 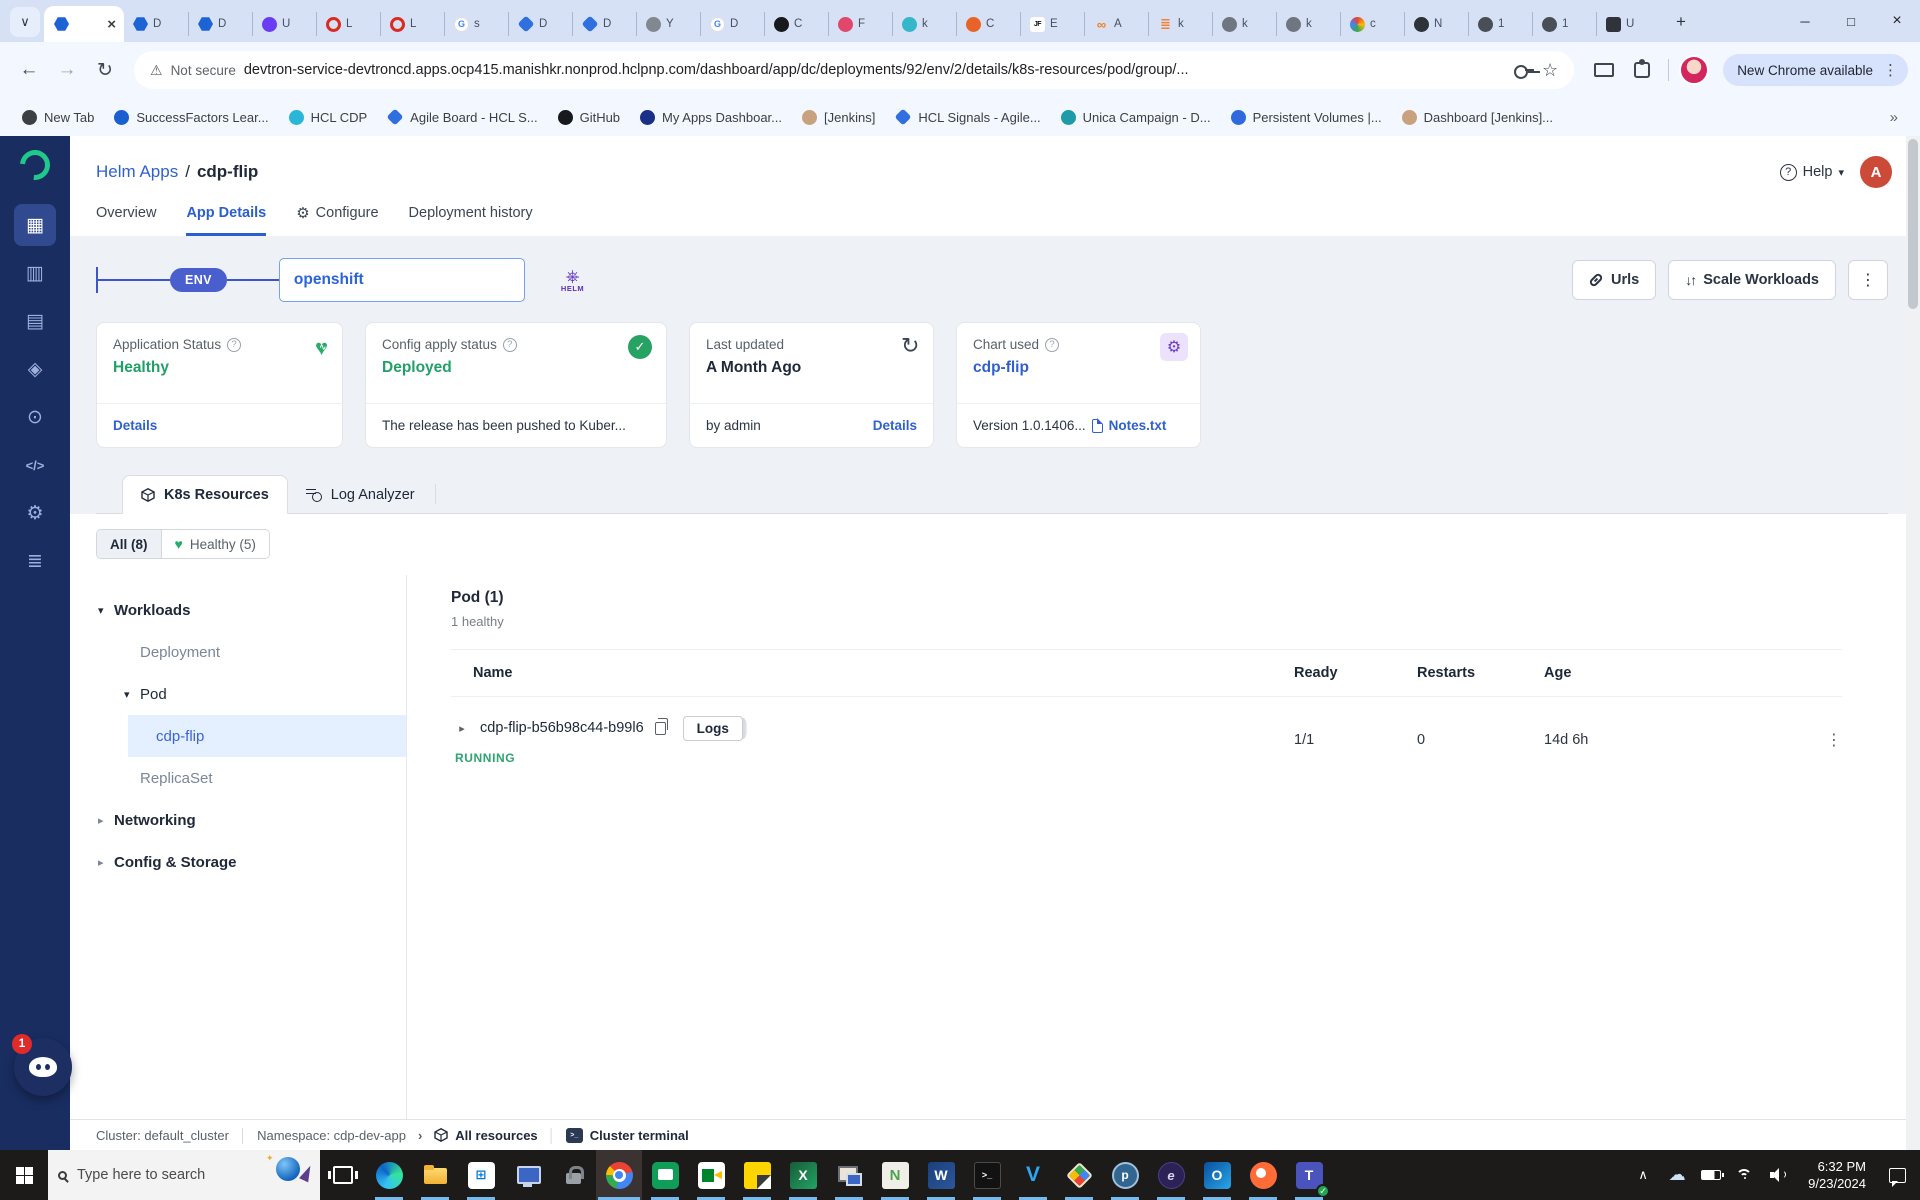 What do you see at coordinates (238, 694) in the screenshot?
I see `tree-item-pod: ▾ Pod` at bounding box center [238, 694].